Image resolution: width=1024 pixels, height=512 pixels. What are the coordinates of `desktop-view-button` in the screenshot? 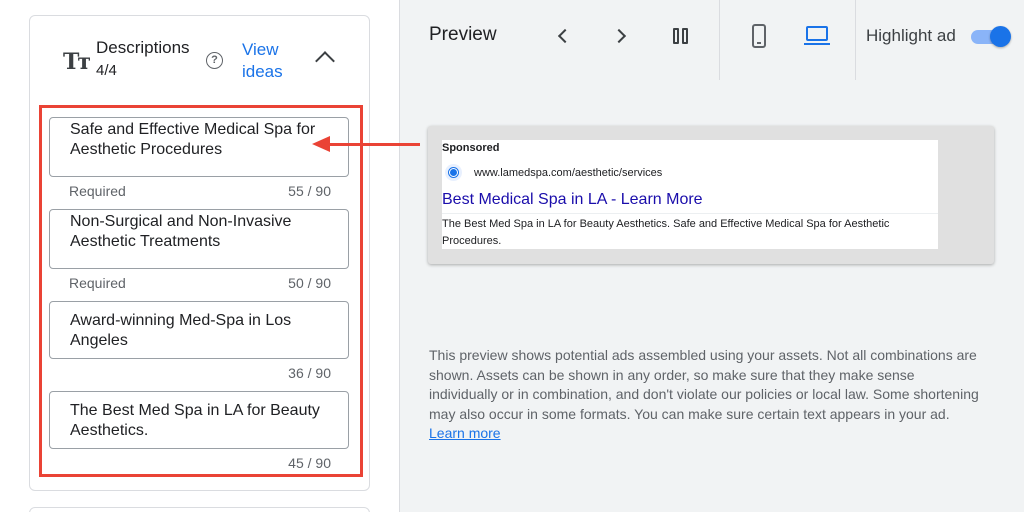 It's located at (817, 36).